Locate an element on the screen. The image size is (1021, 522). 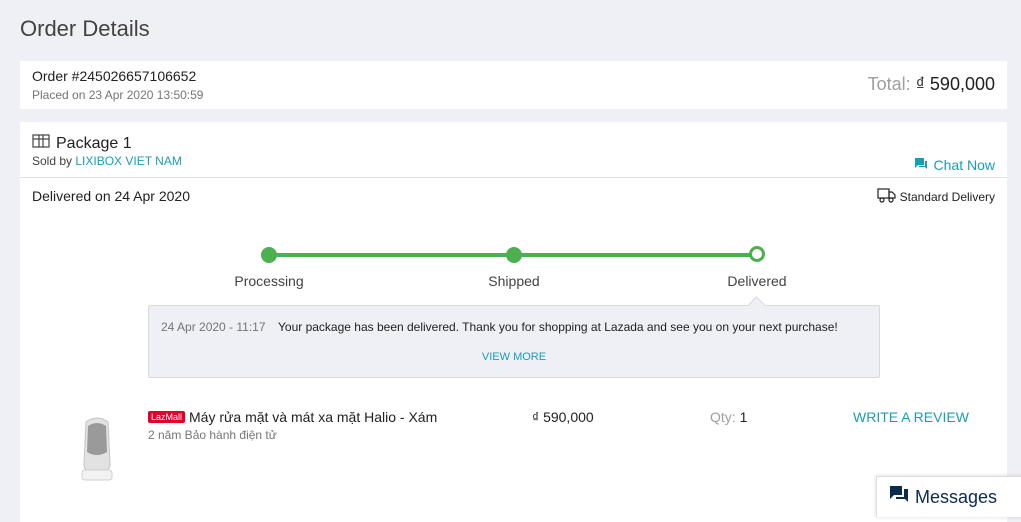
step-dot-processing is located at coordinates (269, 255).